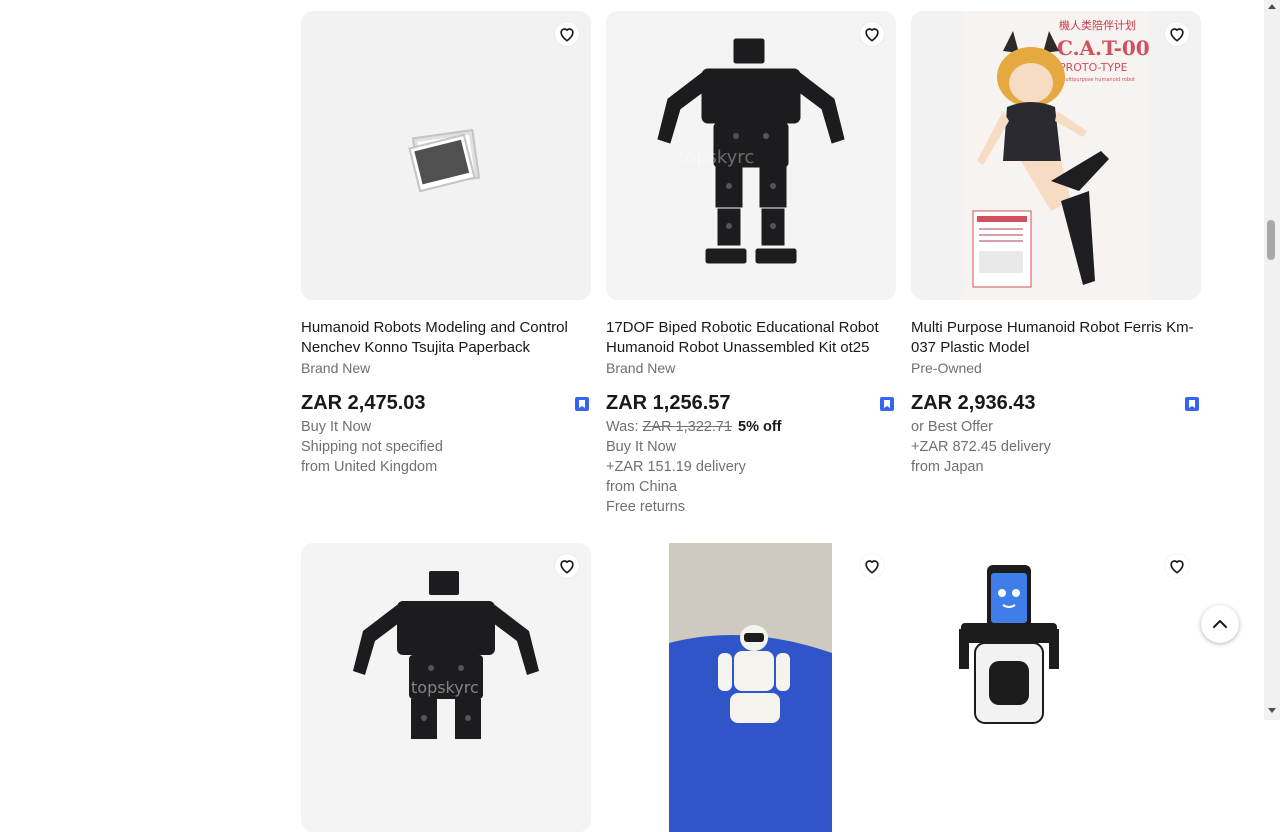  I want to click on discount-percent: 5% off, so click(760, 427).